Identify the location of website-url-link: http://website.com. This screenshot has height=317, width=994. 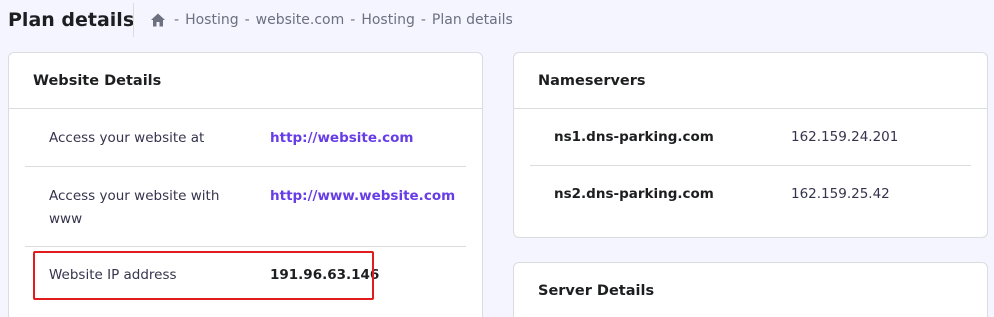
(341, 138).